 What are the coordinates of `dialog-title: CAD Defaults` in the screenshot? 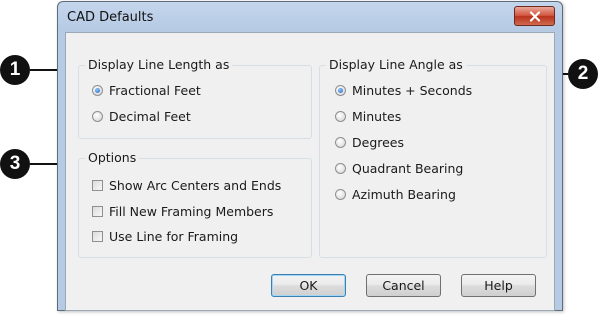 It's located at (110, 17).